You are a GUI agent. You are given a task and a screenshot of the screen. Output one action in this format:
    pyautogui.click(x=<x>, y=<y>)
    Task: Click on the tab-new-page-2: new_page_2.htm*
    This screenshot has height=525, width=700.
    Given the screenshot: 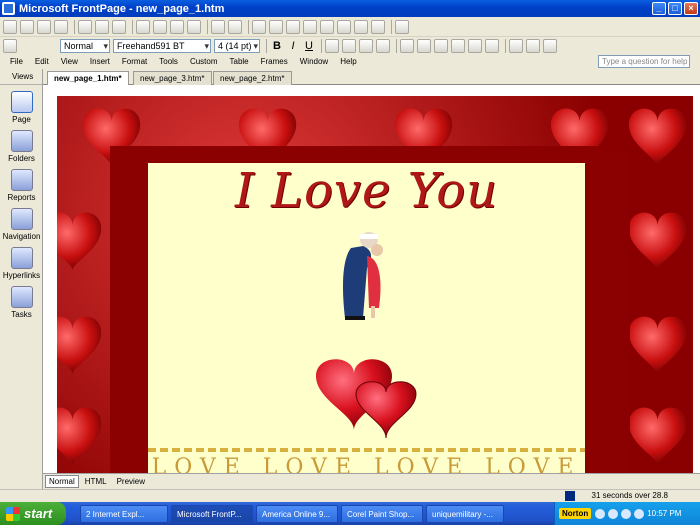 What is the action you would take?
    pyautogui.click(x=252, y=78)
    